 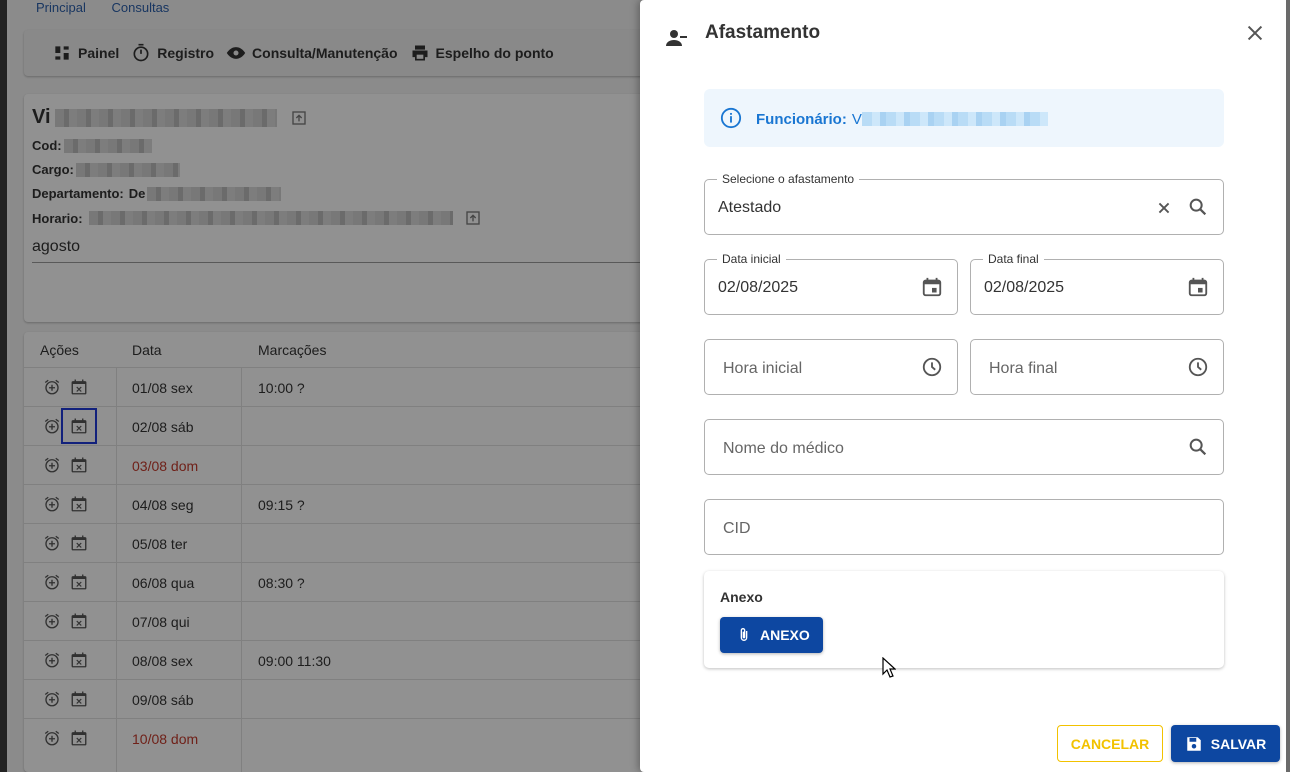 What do you see at coordinates (741, 597) in the screenshot?
I see `anexo-title: Anexo` at bounding box center [741, 597].